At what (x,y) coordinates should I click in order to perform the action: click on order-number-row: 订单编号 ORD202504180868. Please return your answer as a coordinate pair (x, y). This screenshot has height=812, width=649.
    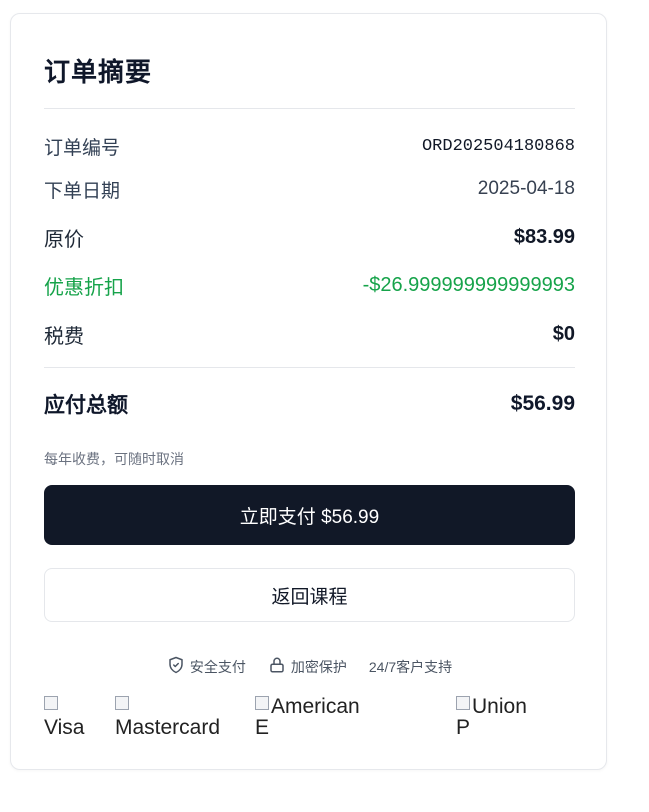
    Looking at the image, I should click on (309, 146).